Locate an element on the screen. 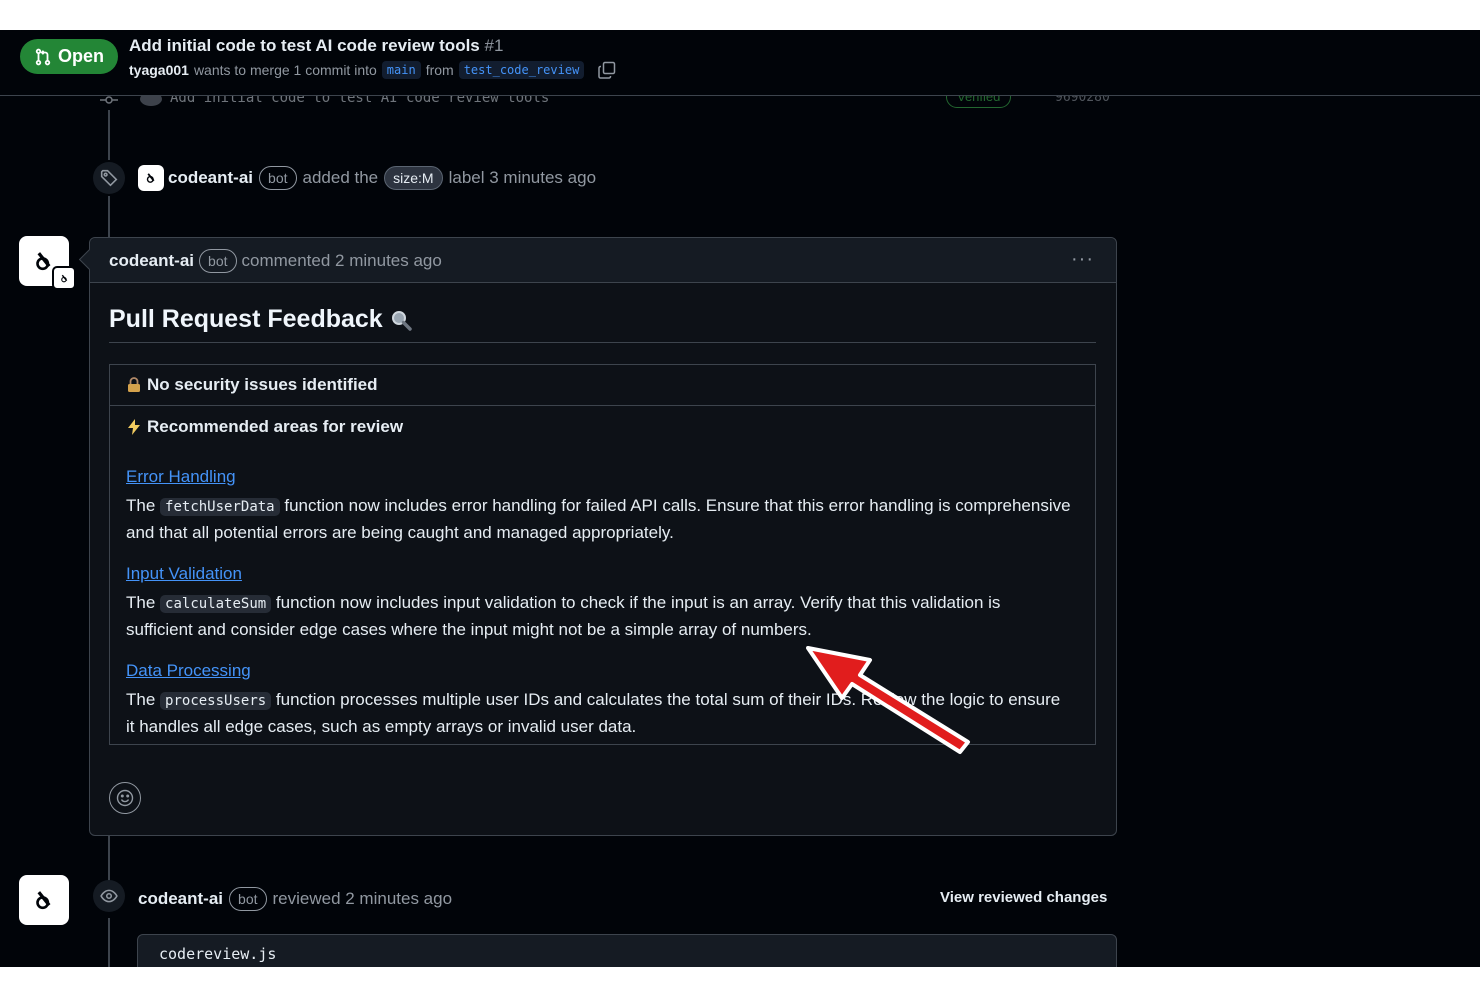  feedback-heading-text: Pull Request Feedback is located at coordinates (246, 319).